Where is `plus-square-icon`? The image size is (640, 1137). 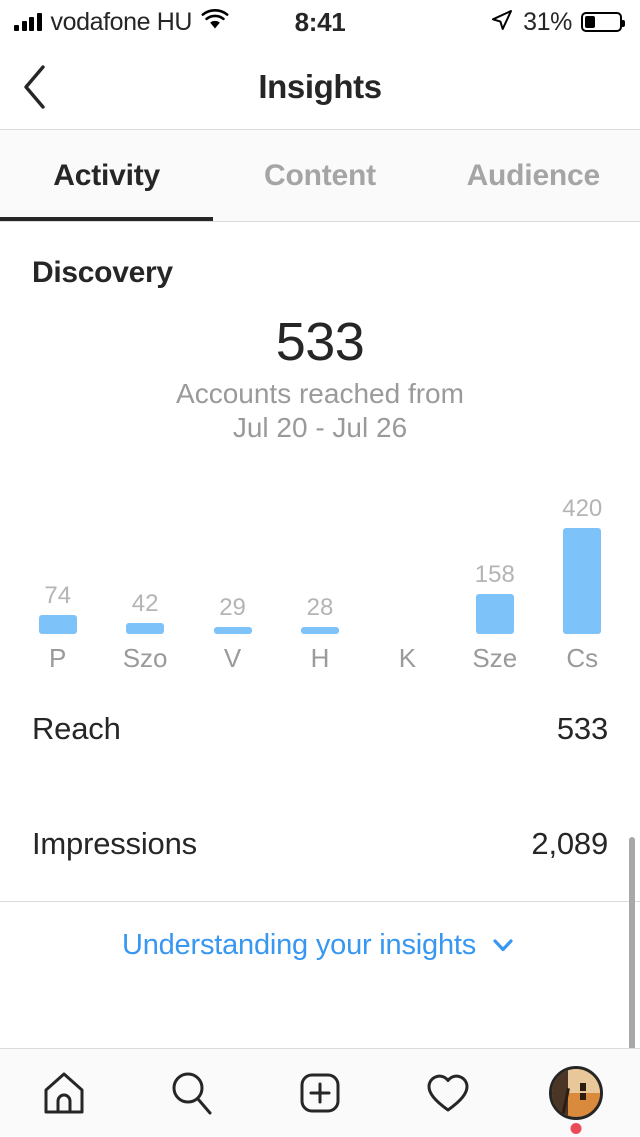
plus-square-icon is located at coordinates (320, 1092).